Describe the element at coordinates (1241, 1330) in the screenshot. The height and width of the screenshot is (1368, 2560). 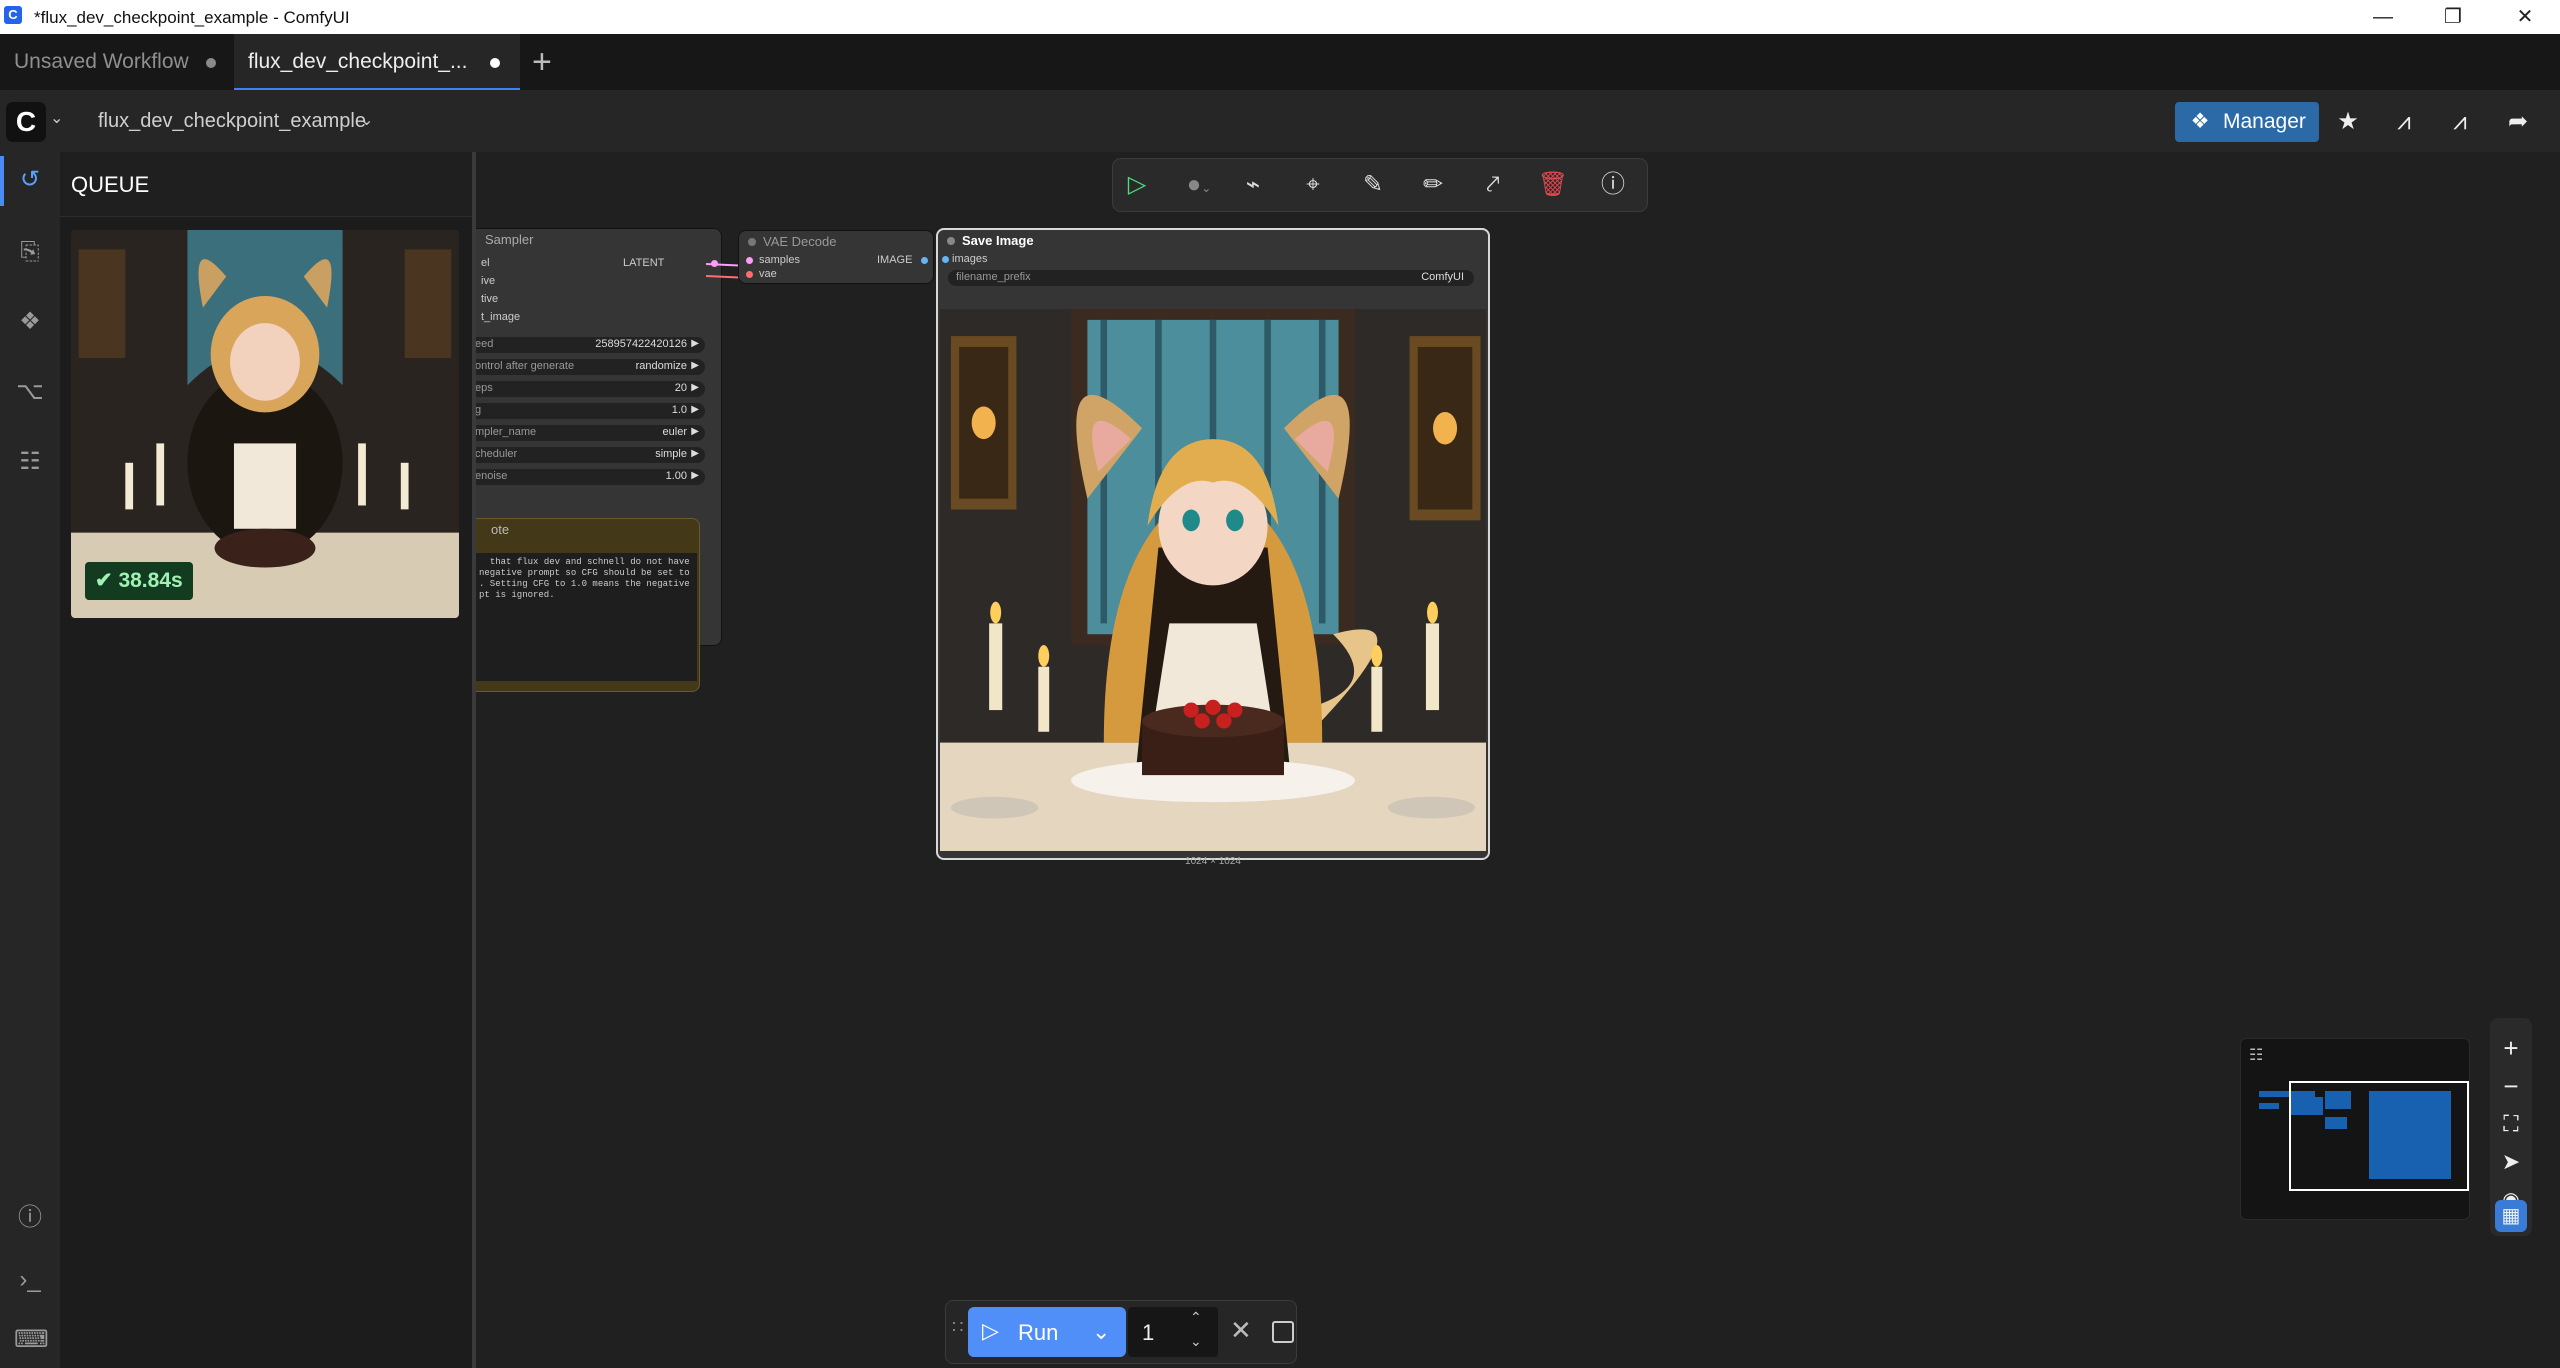
I see `cancel-icon: ✕` at that location.